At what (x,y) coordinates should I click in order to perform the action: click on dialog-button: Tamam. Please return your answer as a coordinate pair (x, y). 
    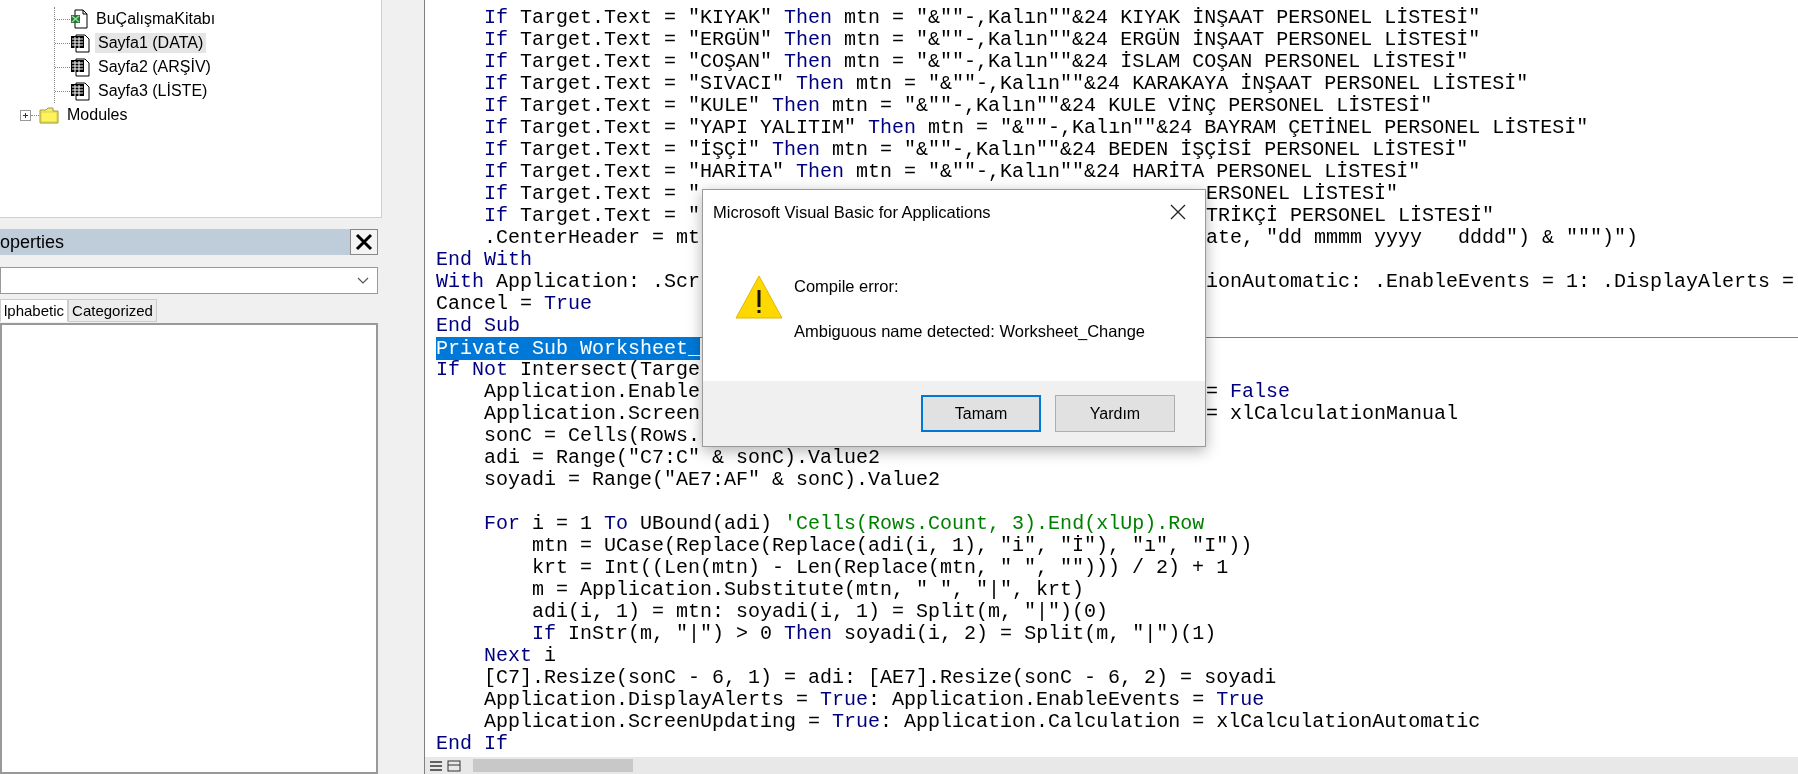
    Looking at the image, I should click on (981, 413).